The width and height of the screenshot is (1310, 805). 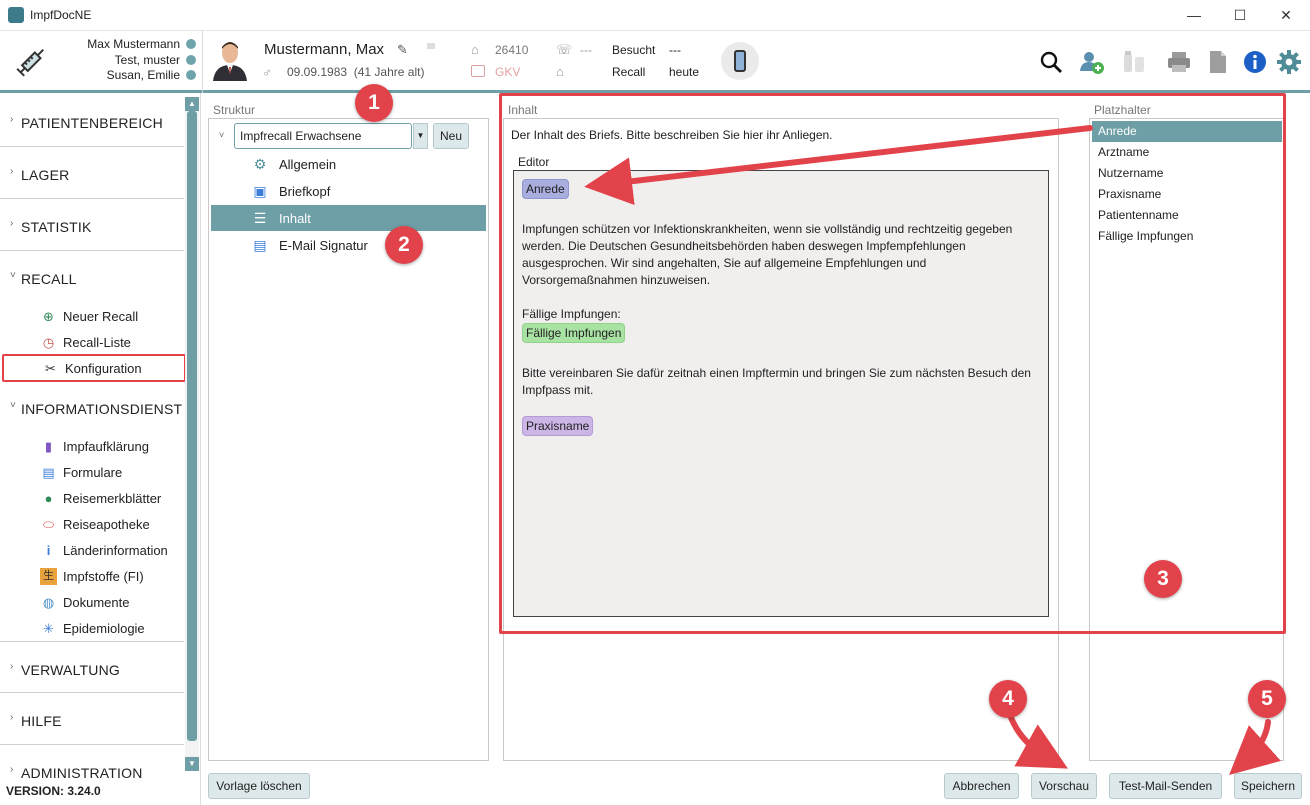 I want to click on plus-circle-icon: ⊕, so click(x=48, y=316).